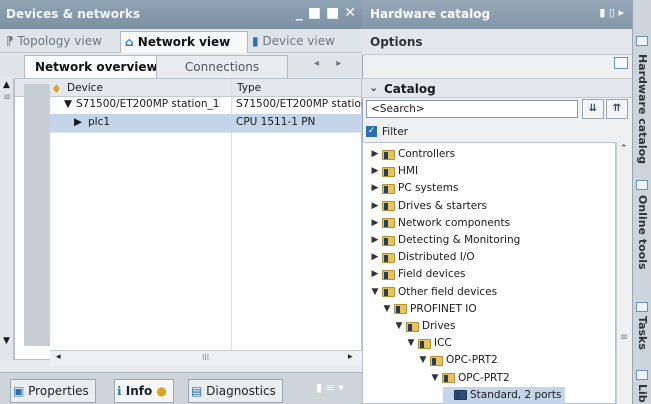 The height and width of the screenshot is (404, 651). Describe the element at coordinates (249, 88) in the screenshot. I see `column-type: Type` at that location.